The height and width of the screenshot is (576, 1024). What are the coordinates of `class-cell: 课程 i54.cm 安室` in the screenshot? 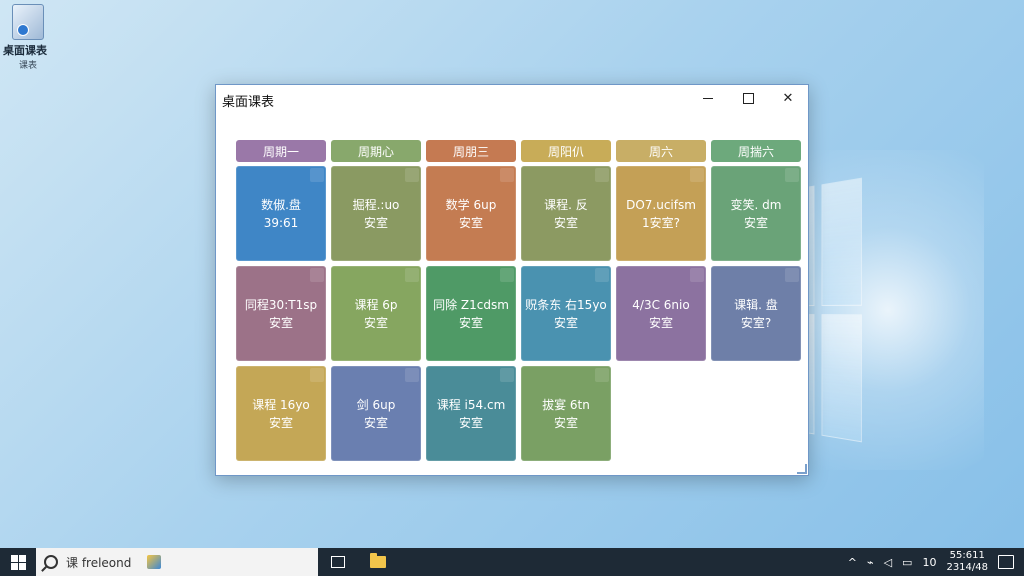 It's located at (471, 413).